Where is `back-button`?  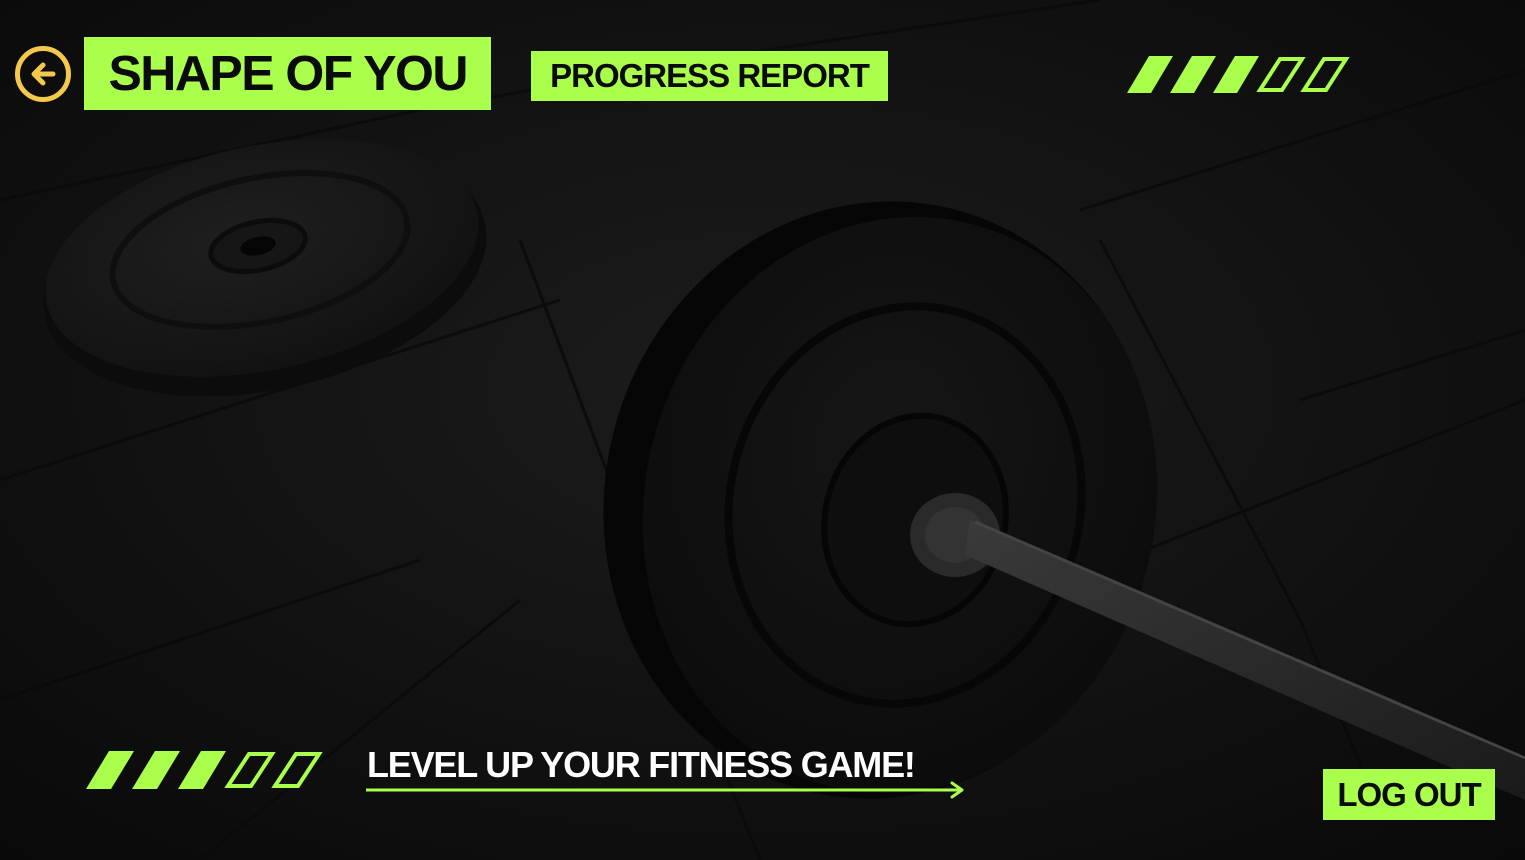 back-button is located at coordinates (43, 74).